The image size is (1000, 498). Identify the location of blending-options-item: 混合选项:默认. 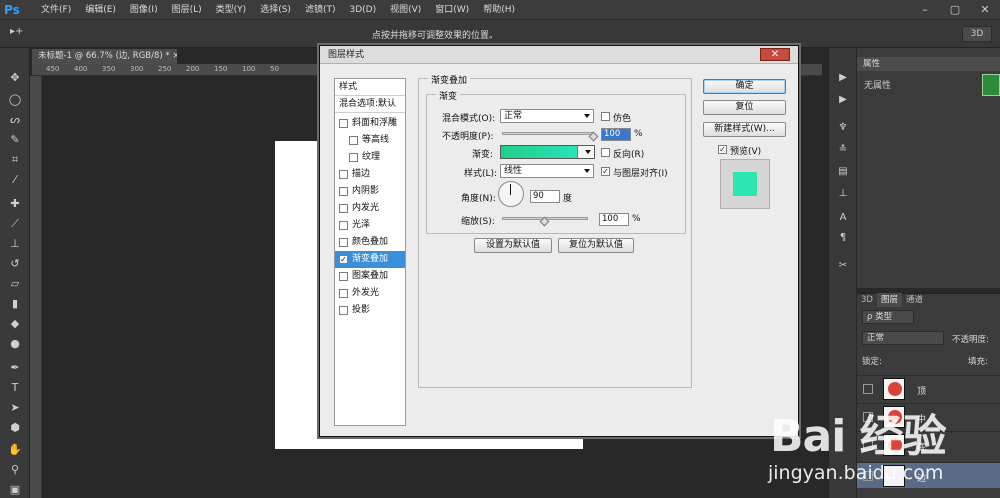
(370, 104).